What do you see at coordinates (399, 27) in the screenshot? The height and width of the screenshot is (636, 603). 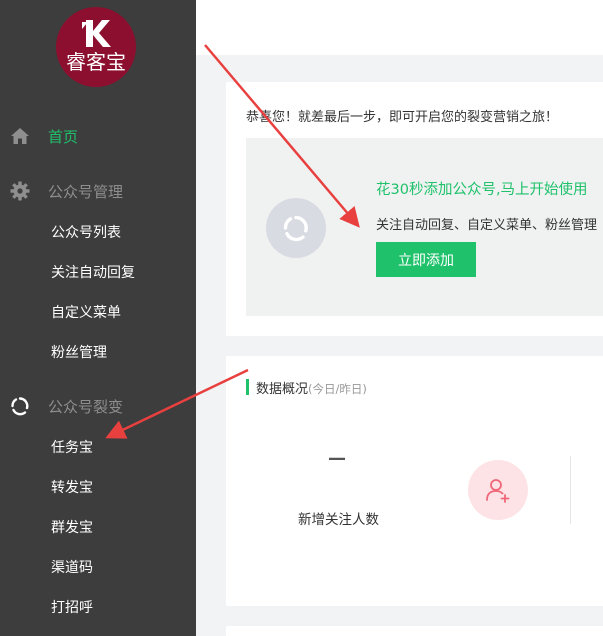 I see `top-bar` at bounding box center [399, 27].